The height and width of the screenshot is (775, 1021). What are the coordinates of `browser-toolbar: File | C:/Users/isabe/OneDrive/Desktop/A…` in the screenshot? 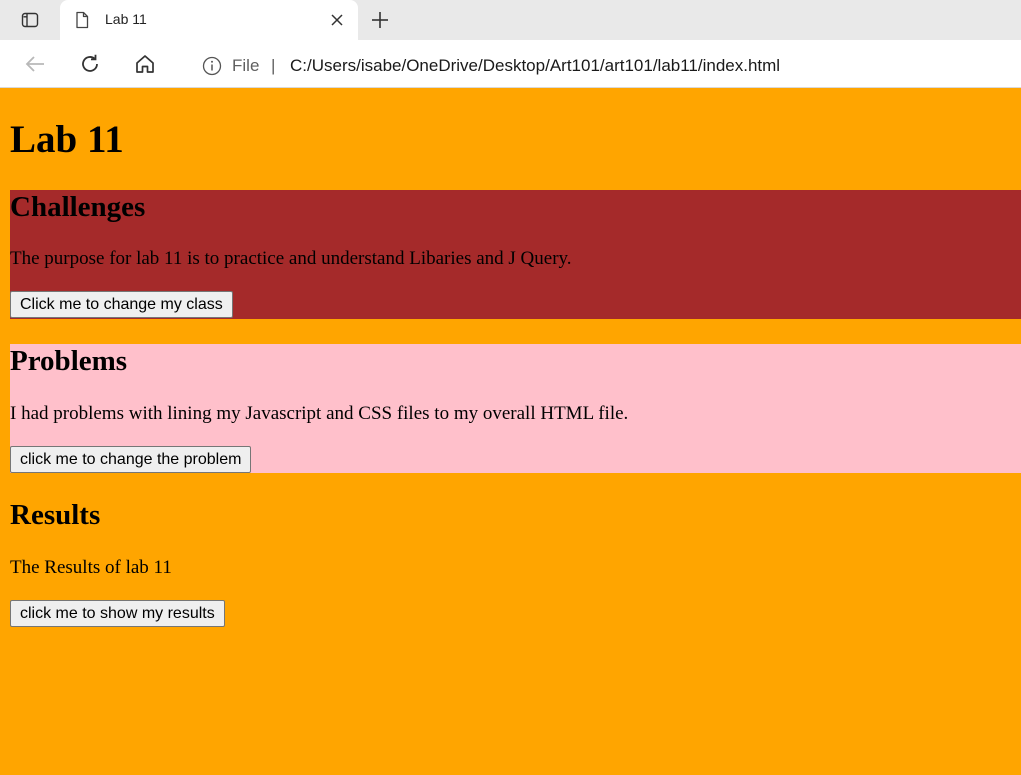 It's located at (510, 64).